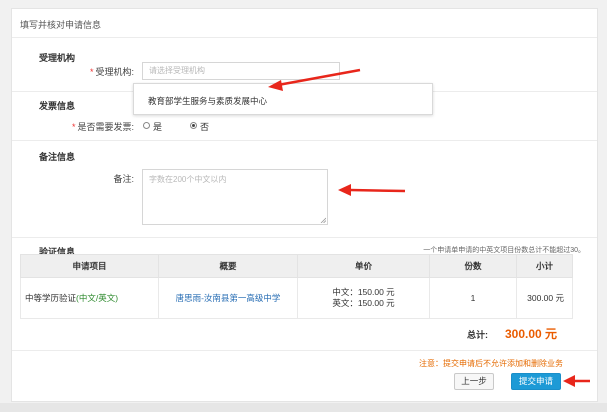 The width and height of the screenshot is (607, 412). Describe the element at coordinates (193, 125) in the screenshot. I see `invoice-no-radio` at that location.